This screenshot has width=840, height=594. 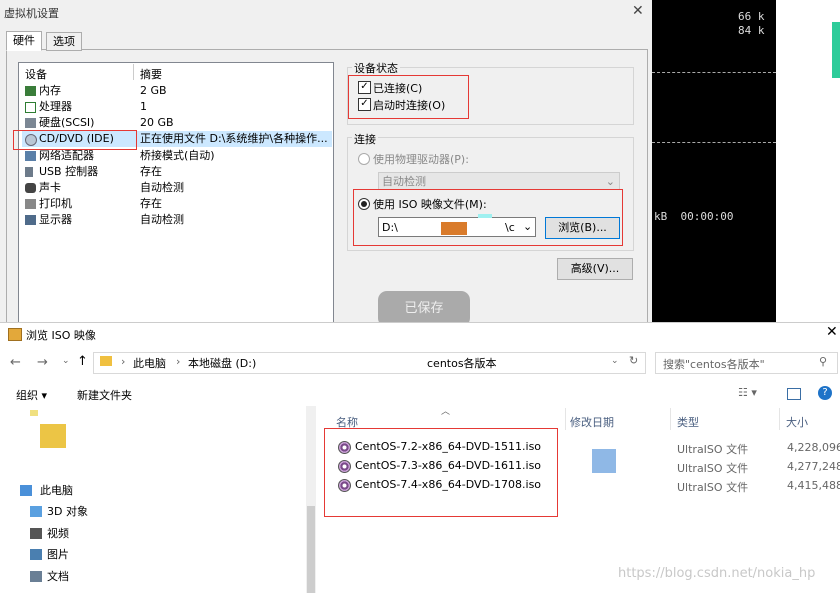 What do you see at coordinates (714, 364) in the screenshot?
I see `search-placeholder: 搜索"centos各版本"` at bounding box center [714, 364].